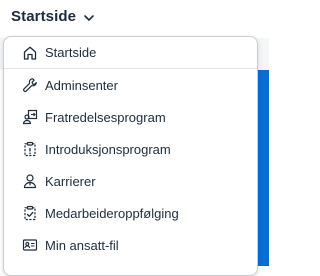 Image resolution: width=320 pixels, height=276 pixels. What do you see at coordinates (30, 53) in the screenshot?
I see `home-icon` at bounding box center [30, 53].